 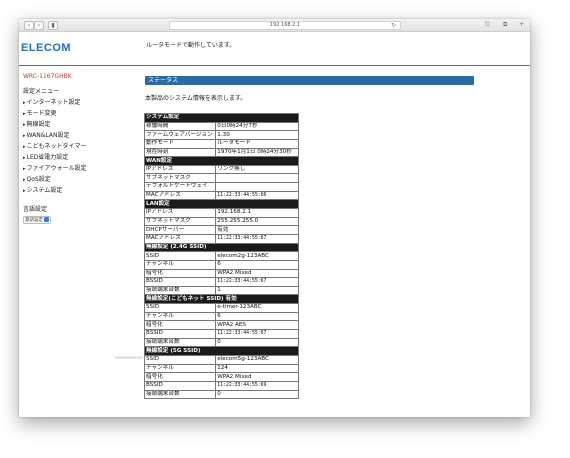 I want to click on table-row: 暗号化 WPA2 AES, so click(x=221, y=325).